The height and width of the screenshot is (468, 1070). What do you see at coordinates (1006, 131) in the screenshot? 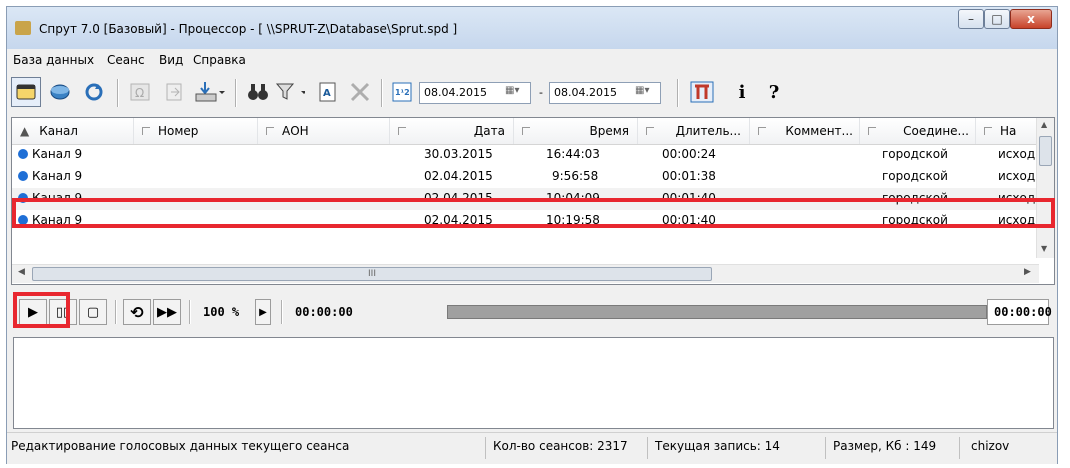
I see `column-direction: На` at bounding box center [1006, 131].